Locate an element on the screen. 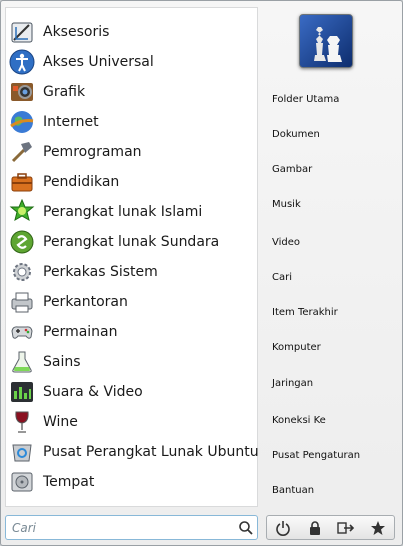  category-item-wine: Wine is located at coordinates (132, 422).